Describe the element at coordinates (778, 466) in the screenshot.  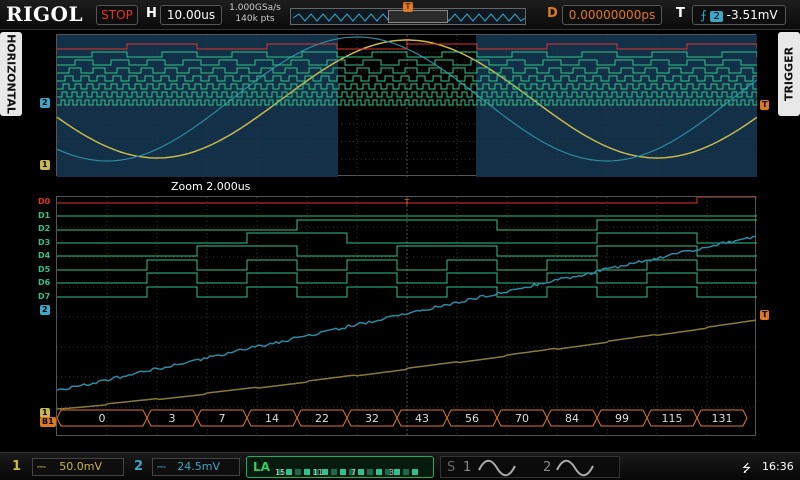
I see `clock: 16:36` at that location.